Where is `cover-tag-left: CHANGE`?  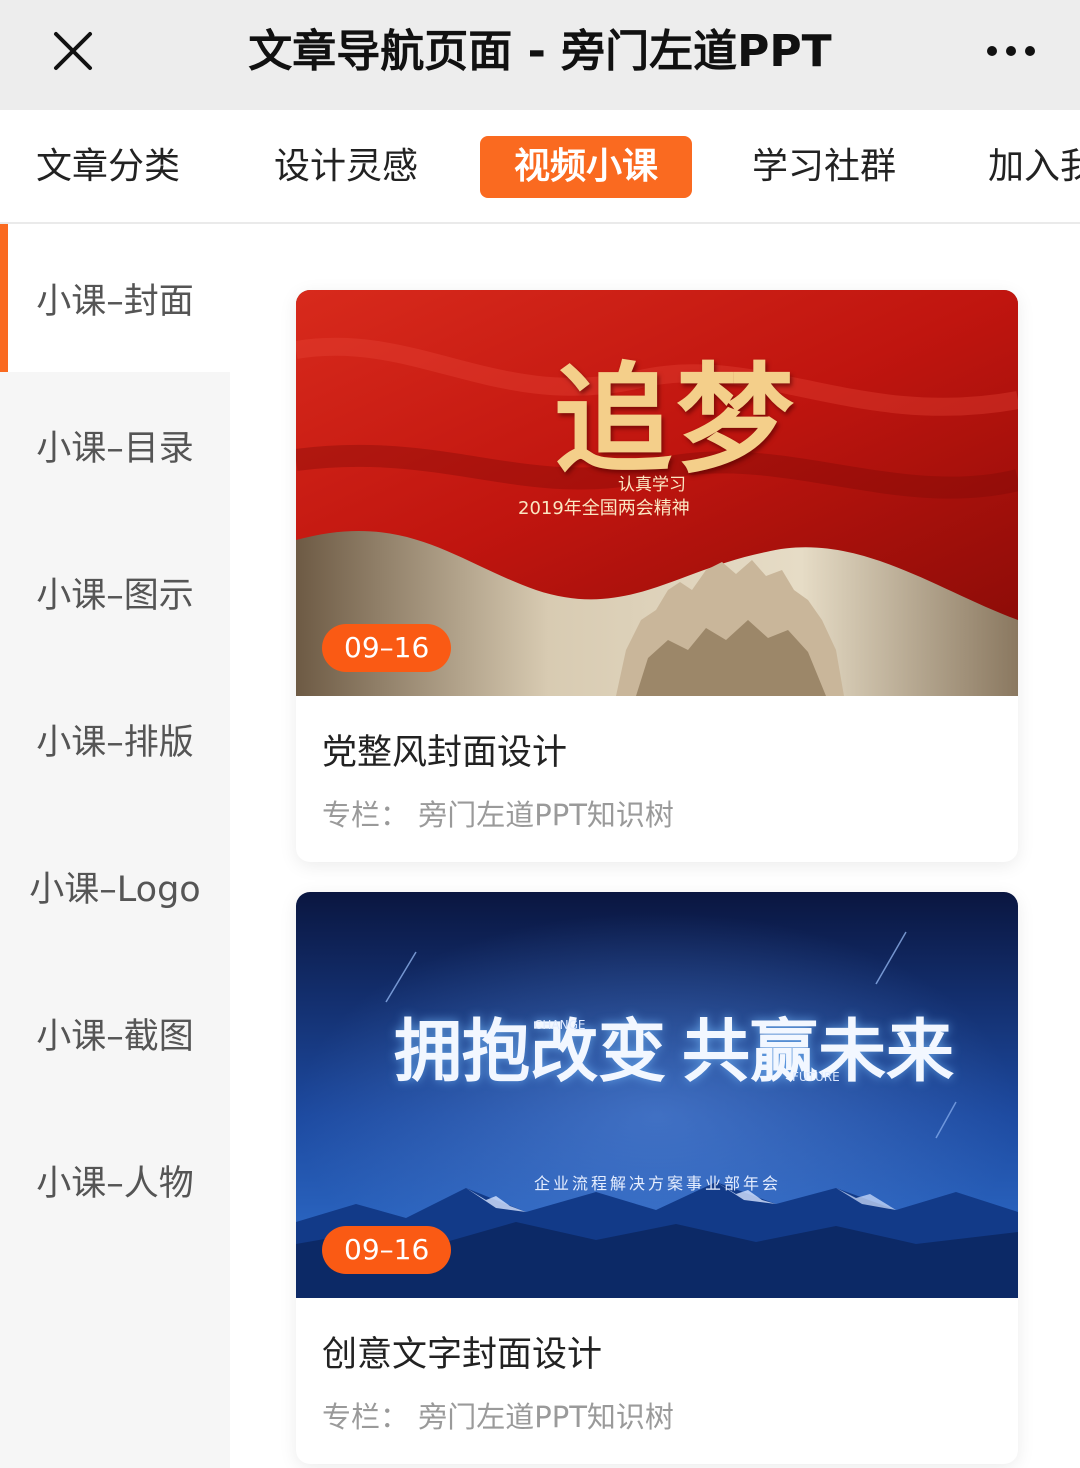 cover-tag-left: CHANGE is located at coordinates (560, 1025).